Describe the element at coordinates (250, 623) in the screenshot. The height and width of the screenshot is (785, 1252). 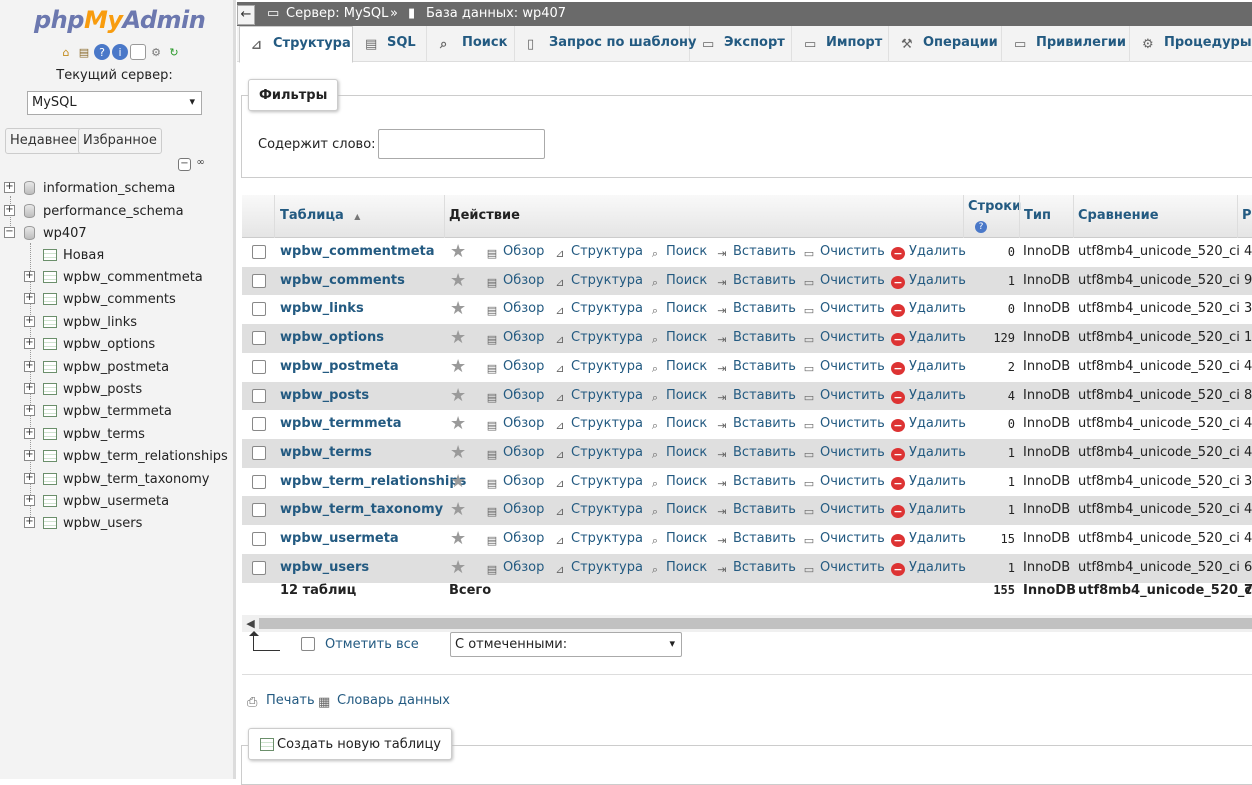
I see `scroll-left-icon: ◀` at that location.